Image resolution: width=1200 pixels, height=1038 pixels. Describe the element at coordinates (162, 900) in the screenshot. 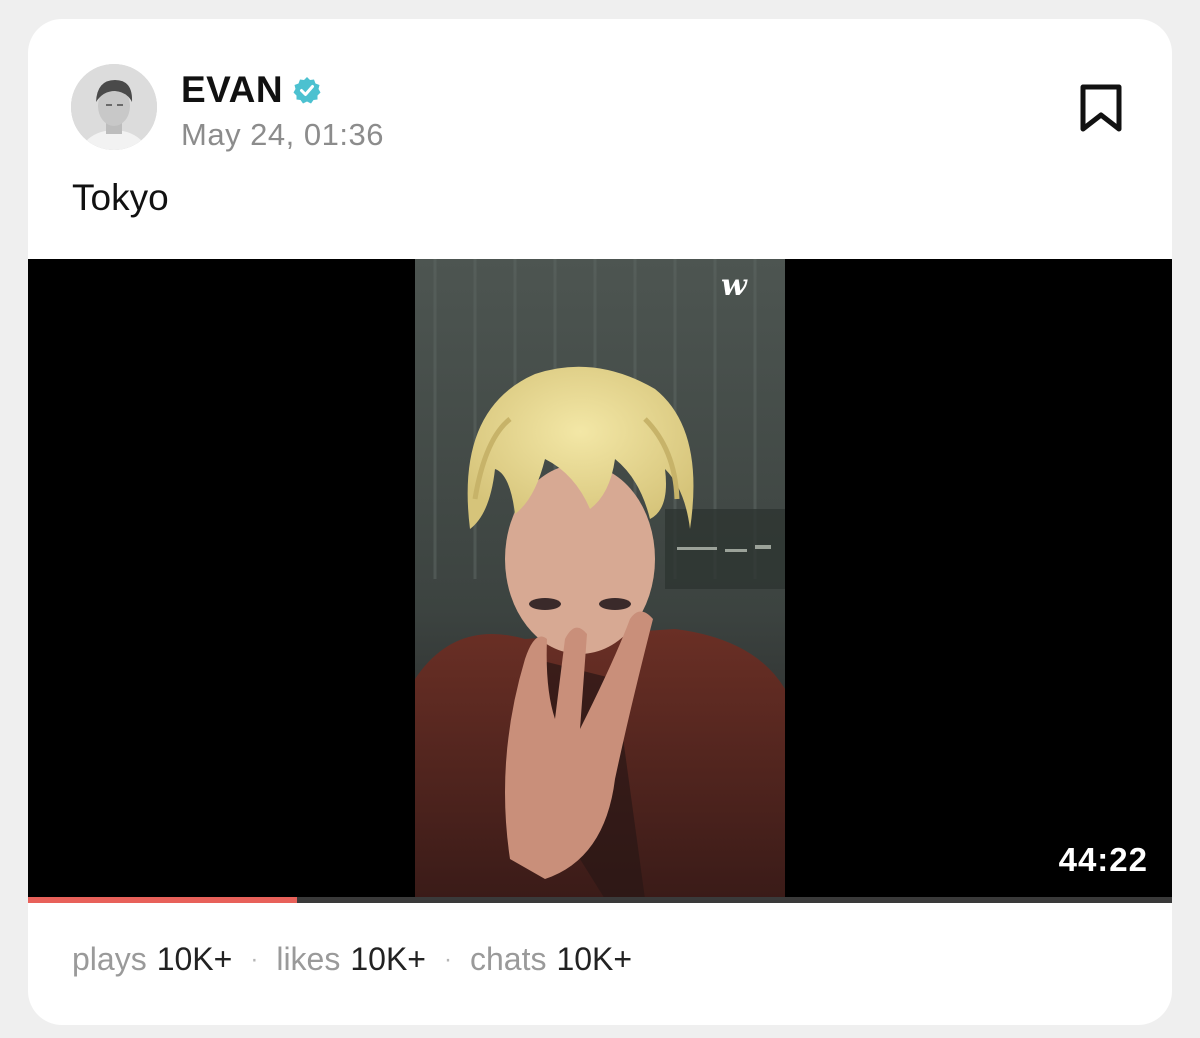

I see `video-progress-fill` at that location.